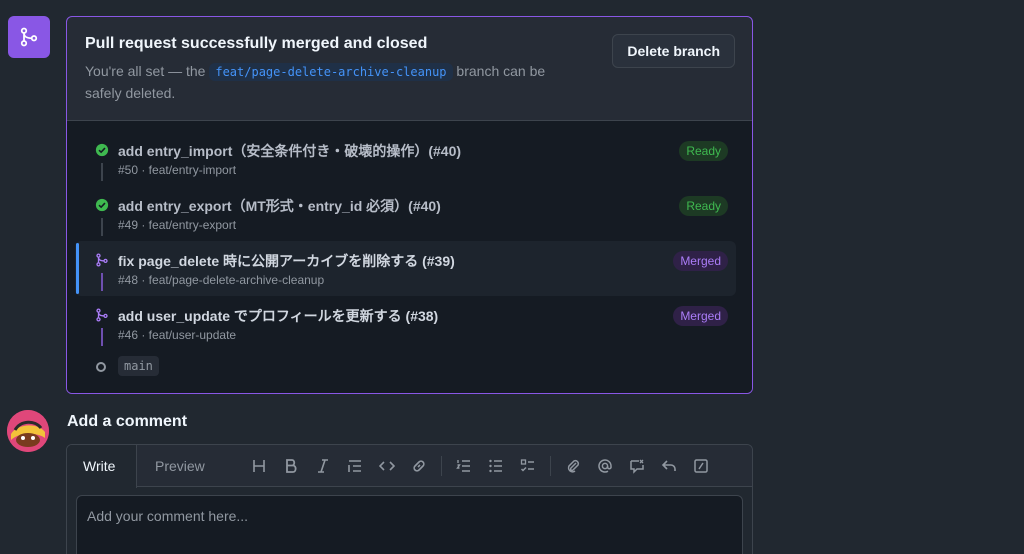 The height and width of the screenshot is (554, 1024). I want to click on code-icon, so click(387, 466).